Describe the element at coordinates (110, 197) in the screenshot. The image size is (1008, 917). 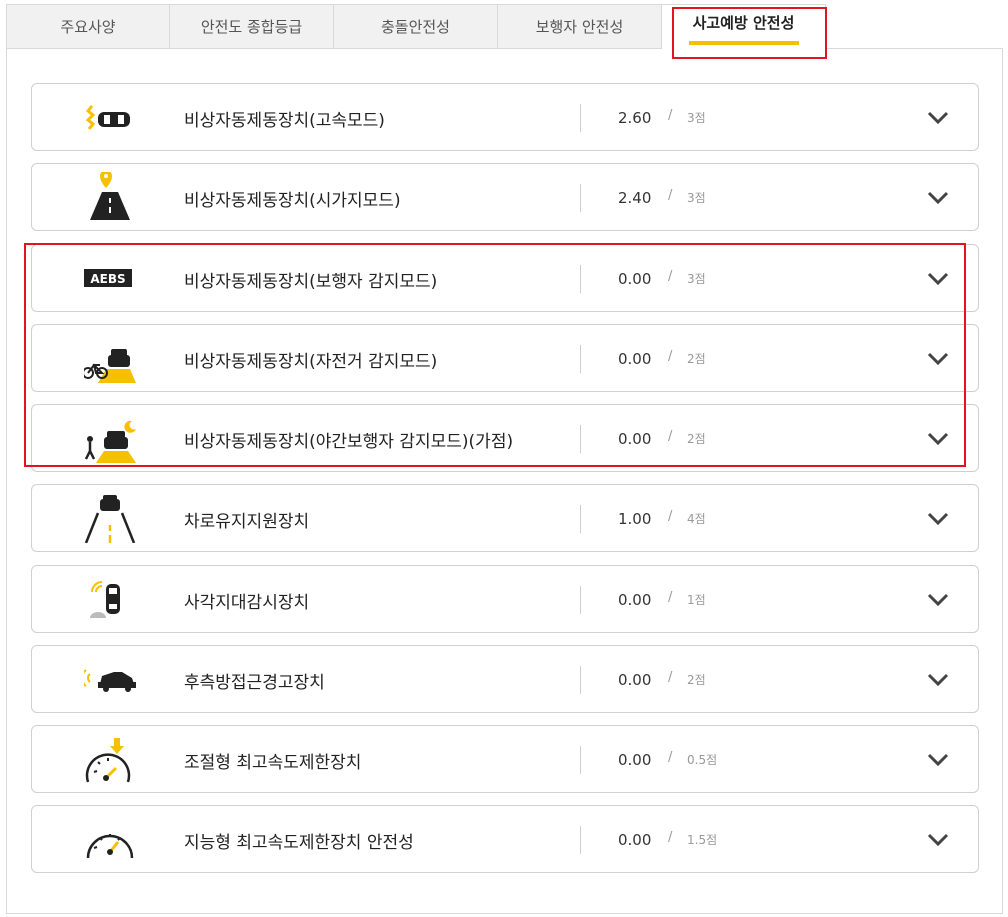
I see `road-pin-icon` at that location.